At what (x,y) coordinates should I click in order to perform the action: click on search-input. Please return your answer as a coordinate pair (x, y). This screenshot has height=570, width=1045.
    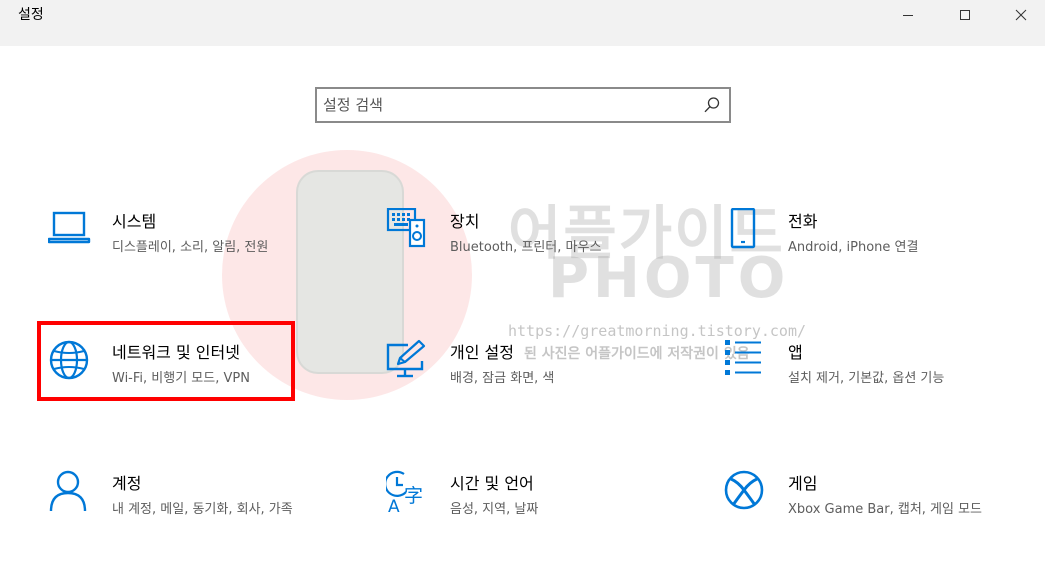
    Looking at the image, I should click on (508, 105).